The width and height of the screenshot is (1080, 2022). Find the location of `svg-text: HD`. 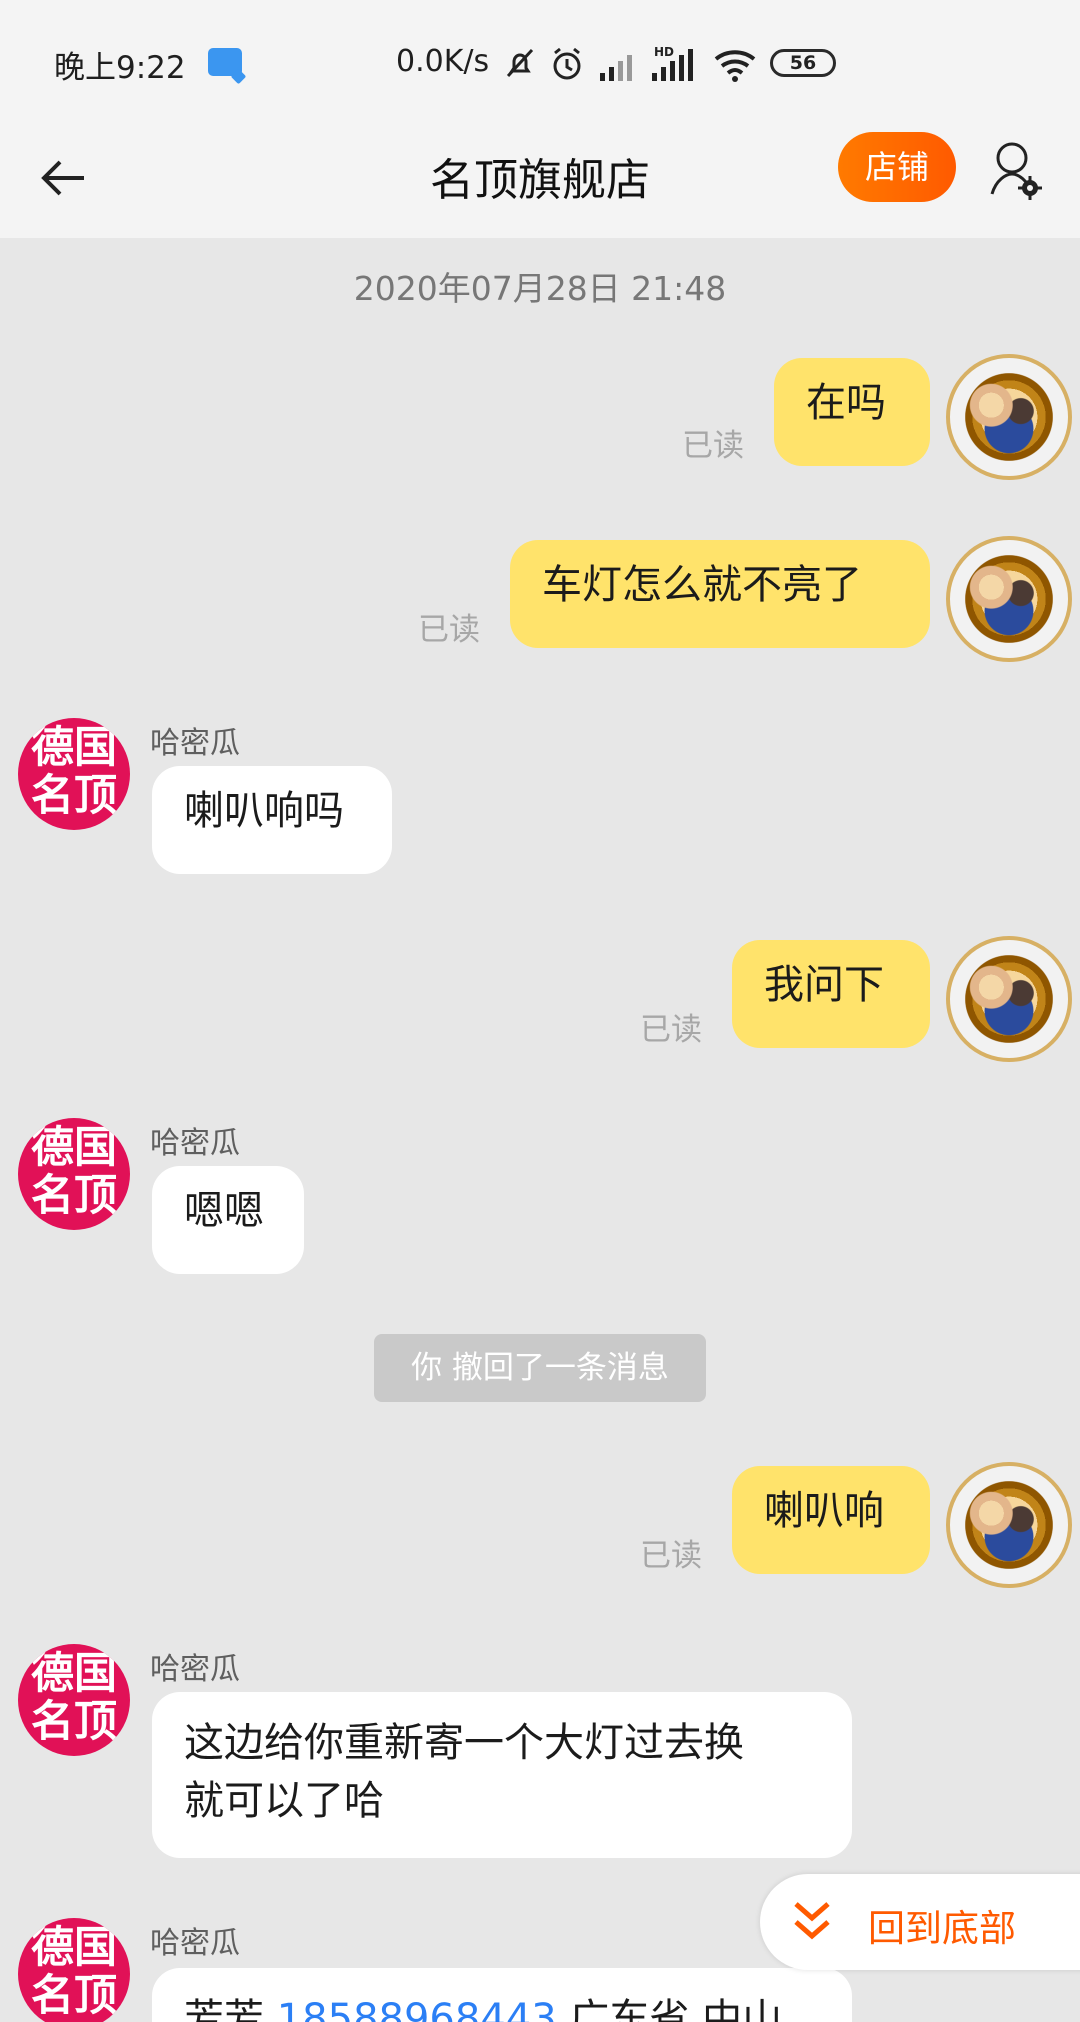

svg-text: HD is located at coordinates (664, 52).